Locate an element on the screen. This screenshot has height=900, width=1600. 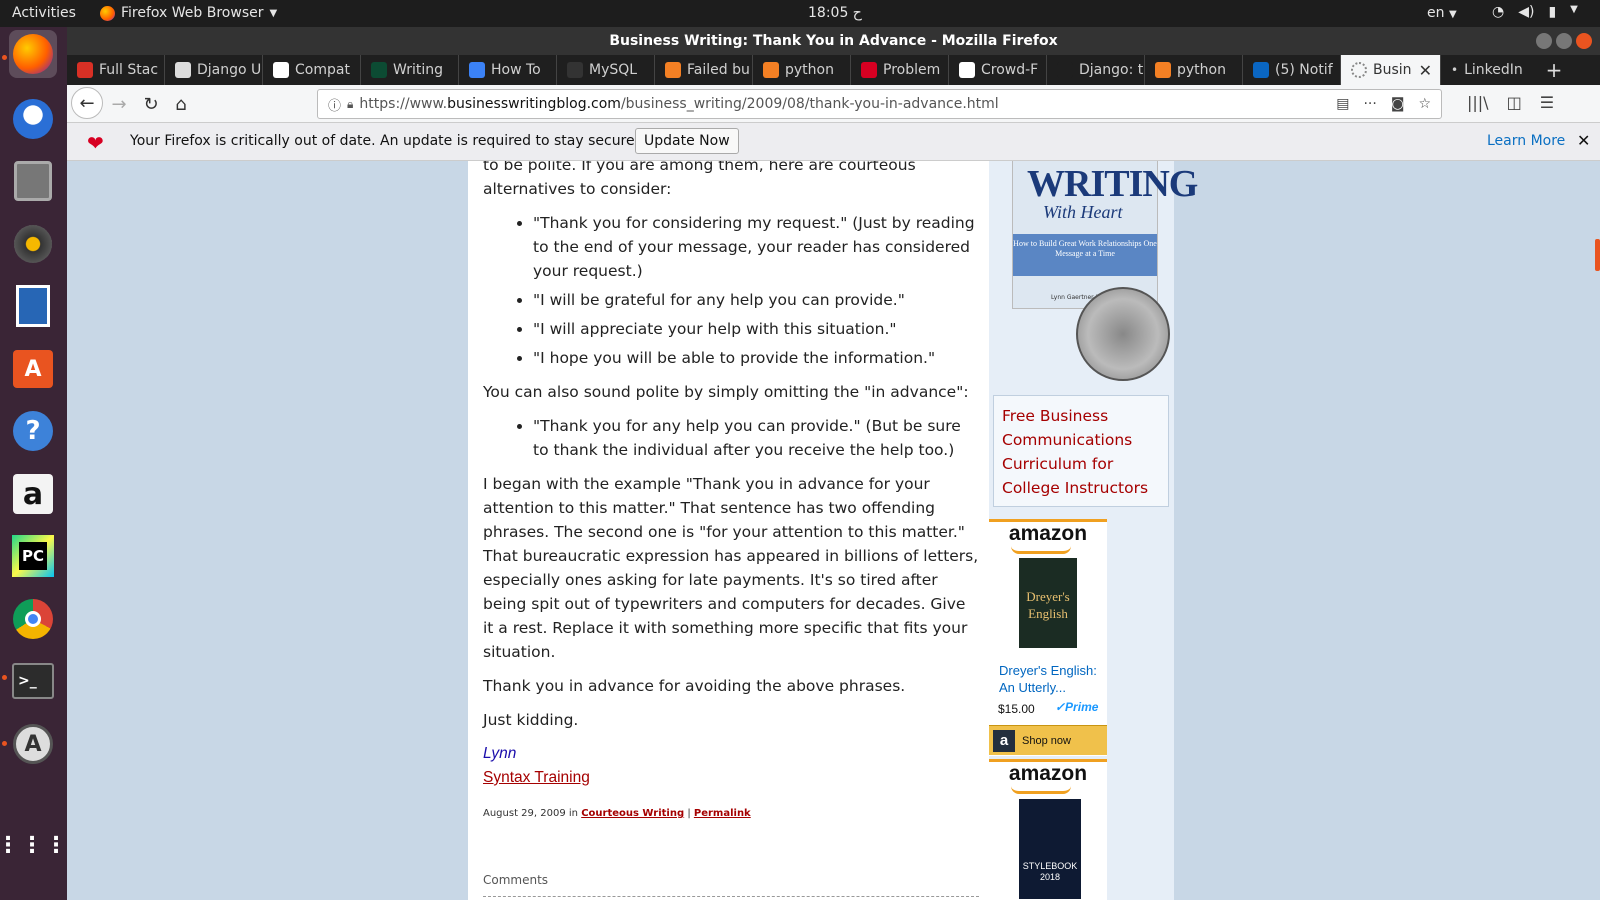
shop-now-button: a Shop now is located at coordinates (1048, 740).